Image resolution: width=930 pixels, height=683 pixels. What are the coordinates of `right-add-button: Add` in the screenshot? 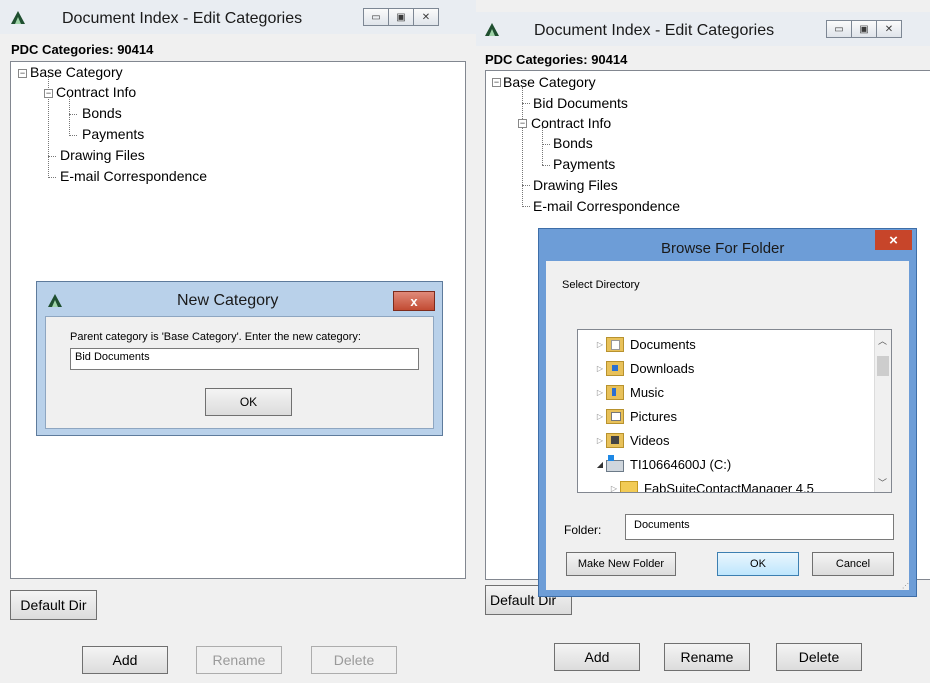 It's located at (597, 657).